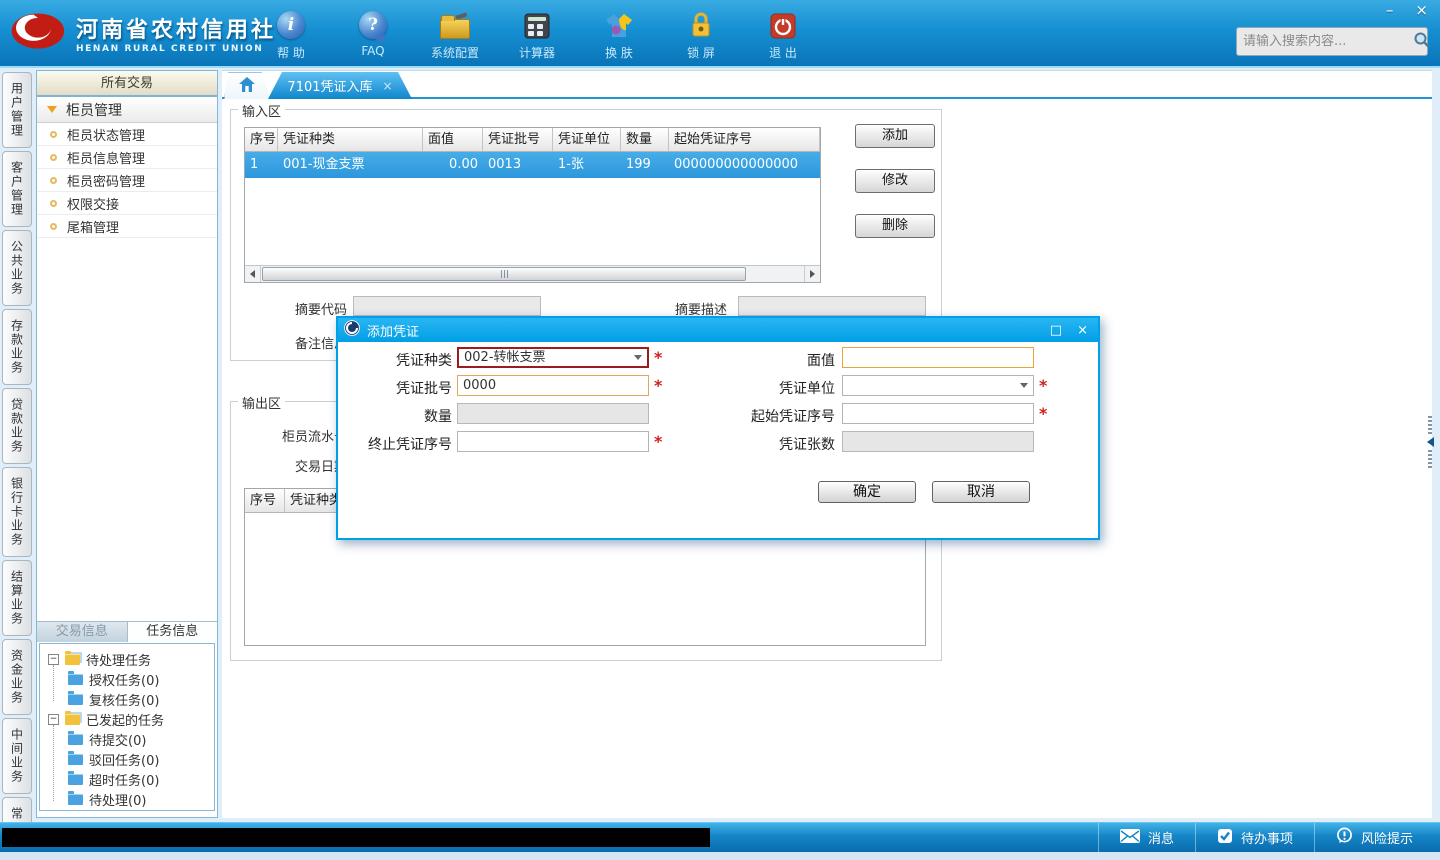 The height and width of the screenshot is (860, 1440). I want to click on lock-screen-button: 锁 屏, so click(701, 35).